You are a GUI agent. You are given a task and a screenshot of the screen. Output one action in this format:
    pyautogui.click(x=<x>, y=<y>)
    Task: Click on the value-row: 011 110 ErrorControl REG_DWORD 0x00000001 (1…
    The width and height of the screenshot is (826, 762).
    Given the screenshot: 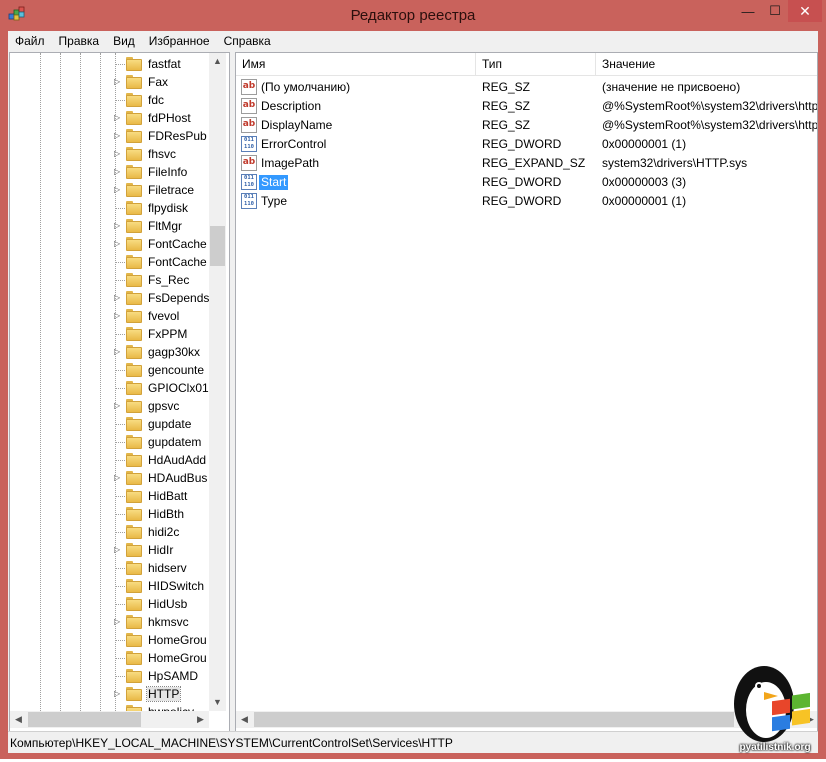 What is the action you would take?
    pyautogui.click(x=526, y=144)
    